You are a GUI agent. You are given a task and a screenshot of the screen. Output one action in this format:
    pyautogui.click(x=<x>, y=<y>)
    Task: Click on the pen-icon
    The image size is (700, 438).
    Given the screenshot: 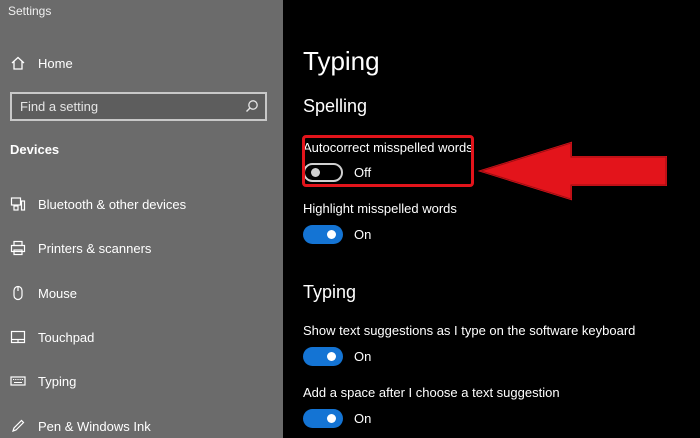 What is the action you would take?
    pyautogui.click(x=18, y=426)
    